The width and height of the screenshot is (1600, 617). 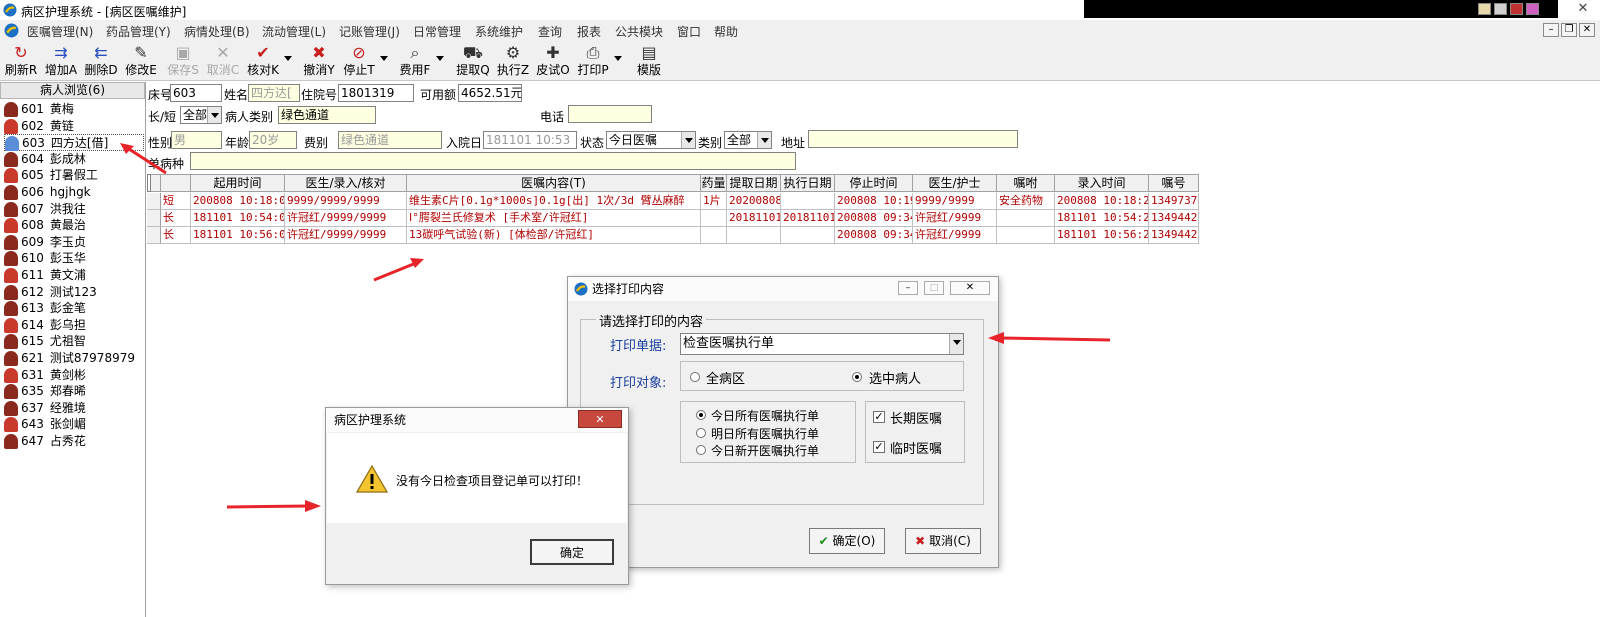 What do you see at coordinates (913, 139) in the screenshot?
I see `address-field` at bounding box center [913, 139].